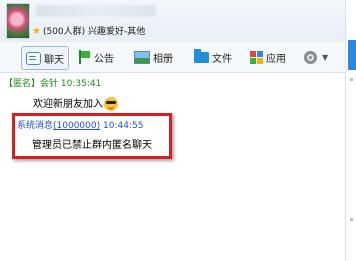 This screenshot has height=261, width=356. I want to click on group-member-info: (500人群) 兴趣爱好-其他, so click(94, 32).